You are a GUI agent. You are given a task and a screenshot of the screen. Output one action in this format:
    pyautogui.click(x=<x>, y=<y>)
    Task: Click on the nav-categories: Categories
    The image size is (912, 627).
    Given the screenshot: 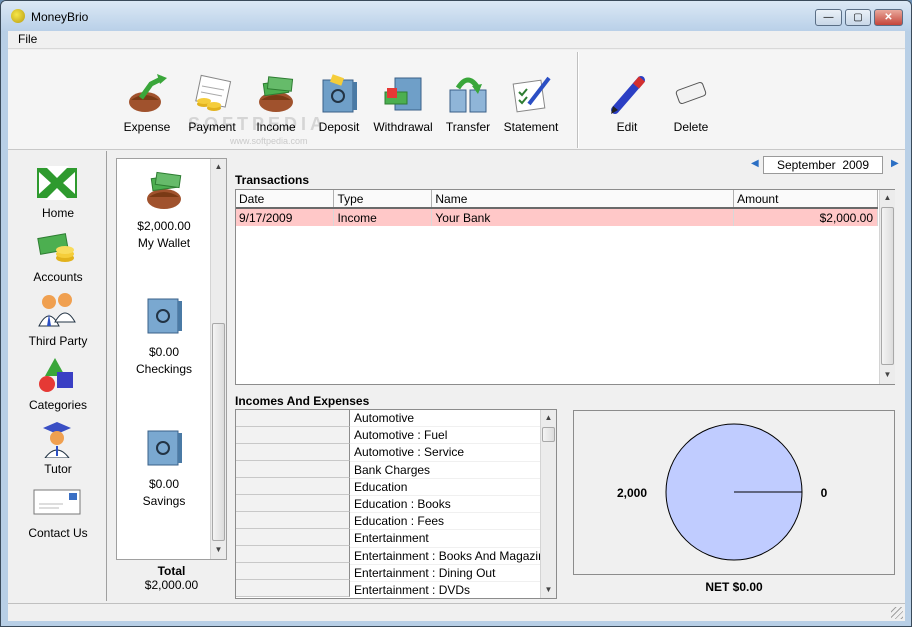 What is the action you would take?
    pyautogui.click(x=57, y=387)
    